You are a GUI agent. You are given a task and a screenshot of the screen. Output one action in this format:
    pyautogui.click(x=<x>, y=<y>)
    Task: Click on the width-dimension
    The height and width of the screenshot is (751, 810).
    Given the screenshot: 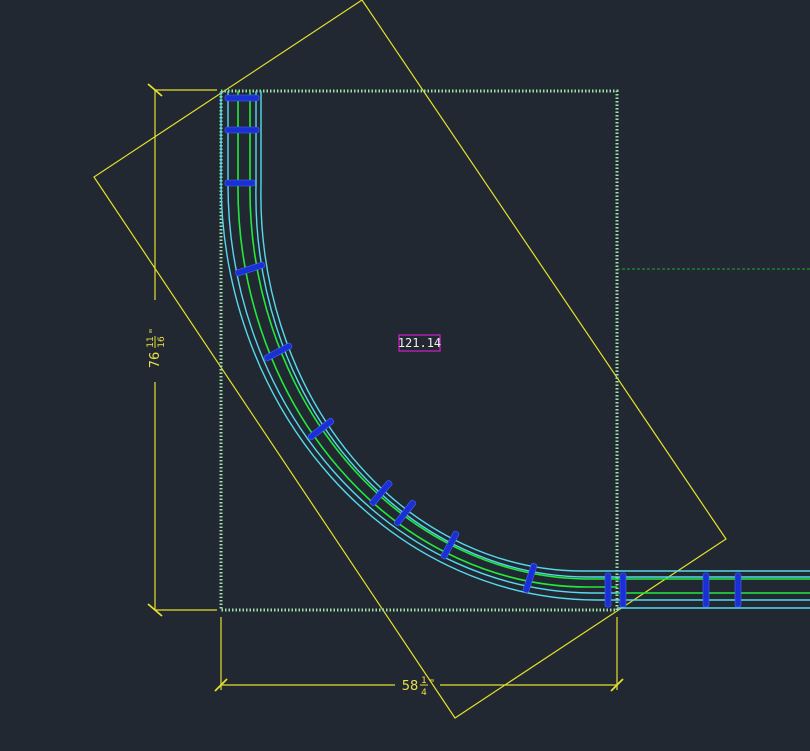 What is the action you would take?
    pyautogui.click(x=419, y=654)
    